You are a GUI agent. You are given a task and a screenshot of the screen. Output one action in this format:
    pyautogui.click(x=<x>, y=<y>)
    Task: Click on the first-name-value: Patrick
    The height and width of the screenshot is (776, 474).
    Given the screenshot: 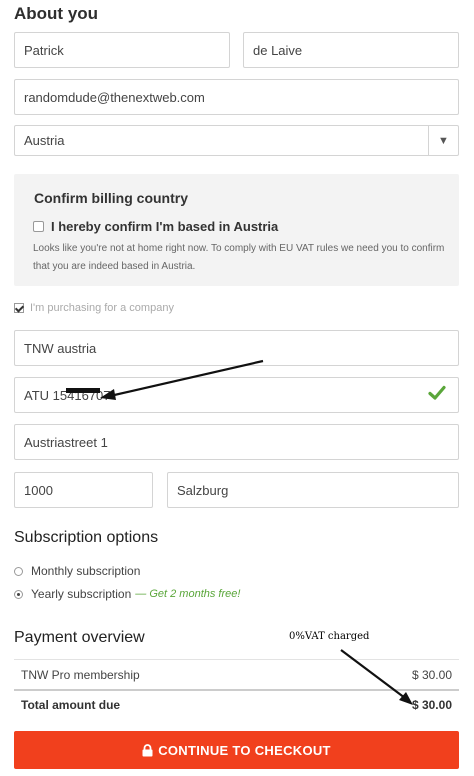 What is the action you would take?
    pyautogui.click(x=44, y=50)
    